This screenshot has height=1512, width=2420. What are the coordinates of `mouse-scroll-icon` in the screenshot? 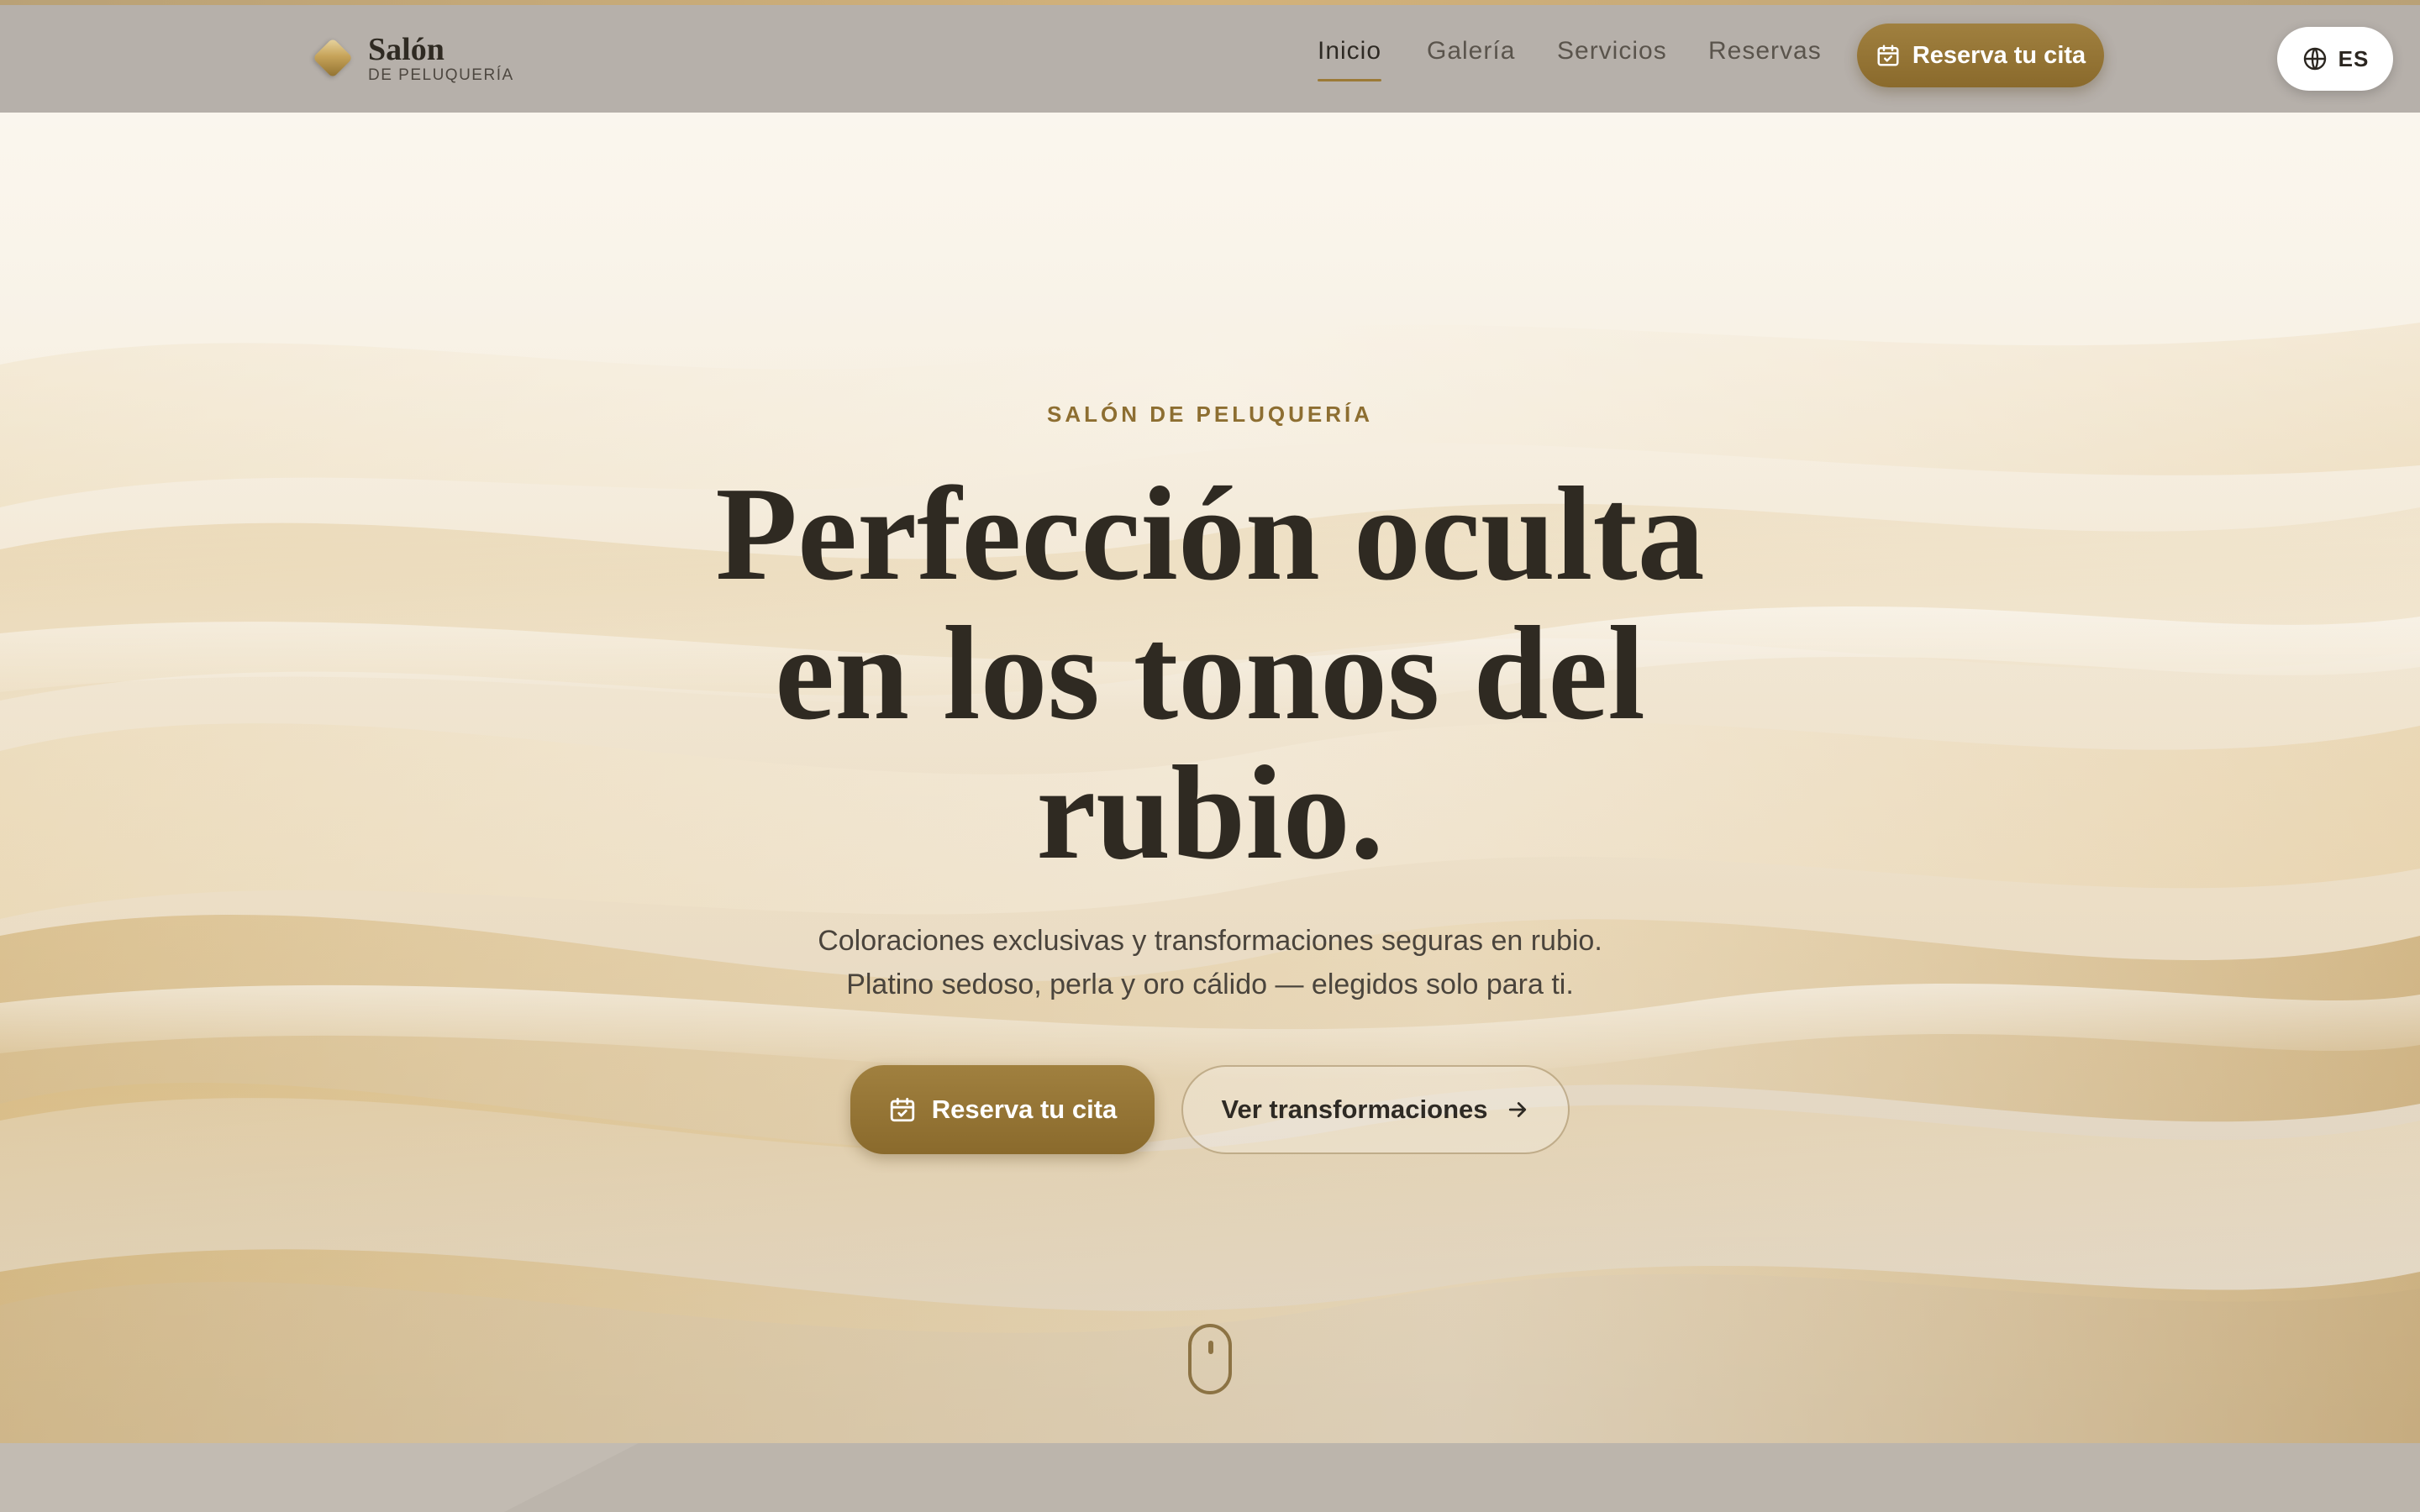 It's located at (1210, 1359).